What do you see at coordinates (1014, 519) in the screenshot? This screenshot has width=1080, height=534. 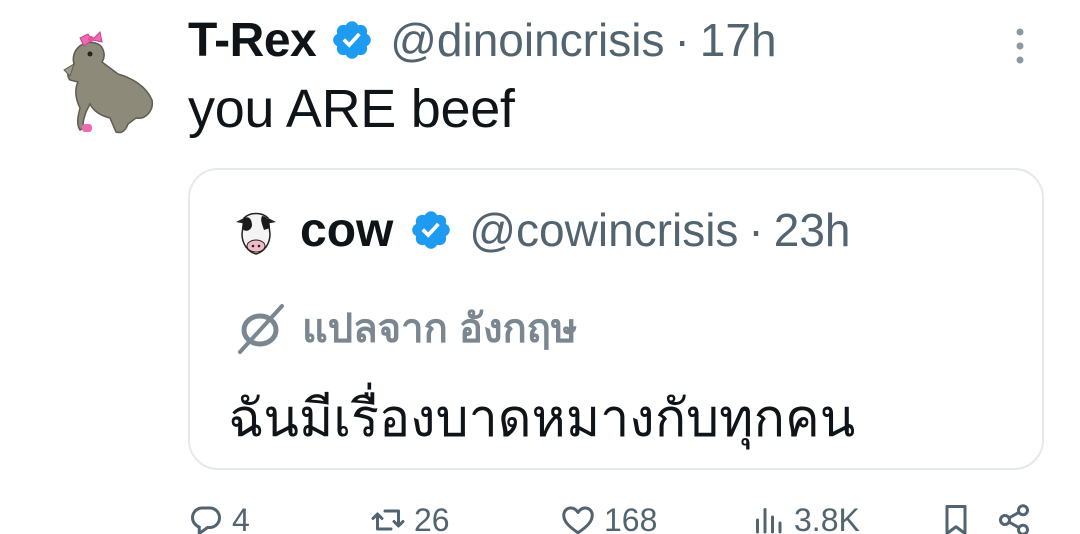 I see `share-icon` at bounding box center [1014, 519].